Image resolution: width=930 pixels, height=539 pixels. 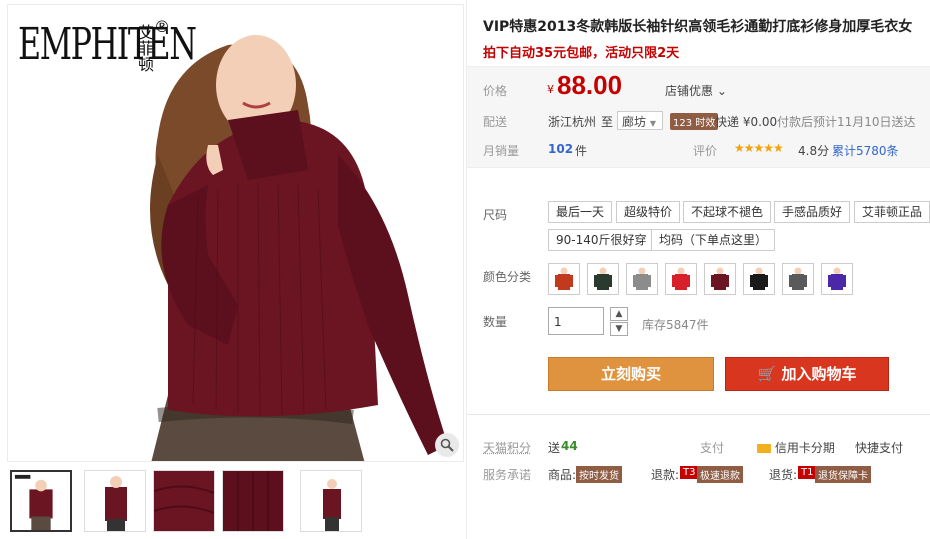 I want to click on magnifier-icon, so click(x=447, y=445).